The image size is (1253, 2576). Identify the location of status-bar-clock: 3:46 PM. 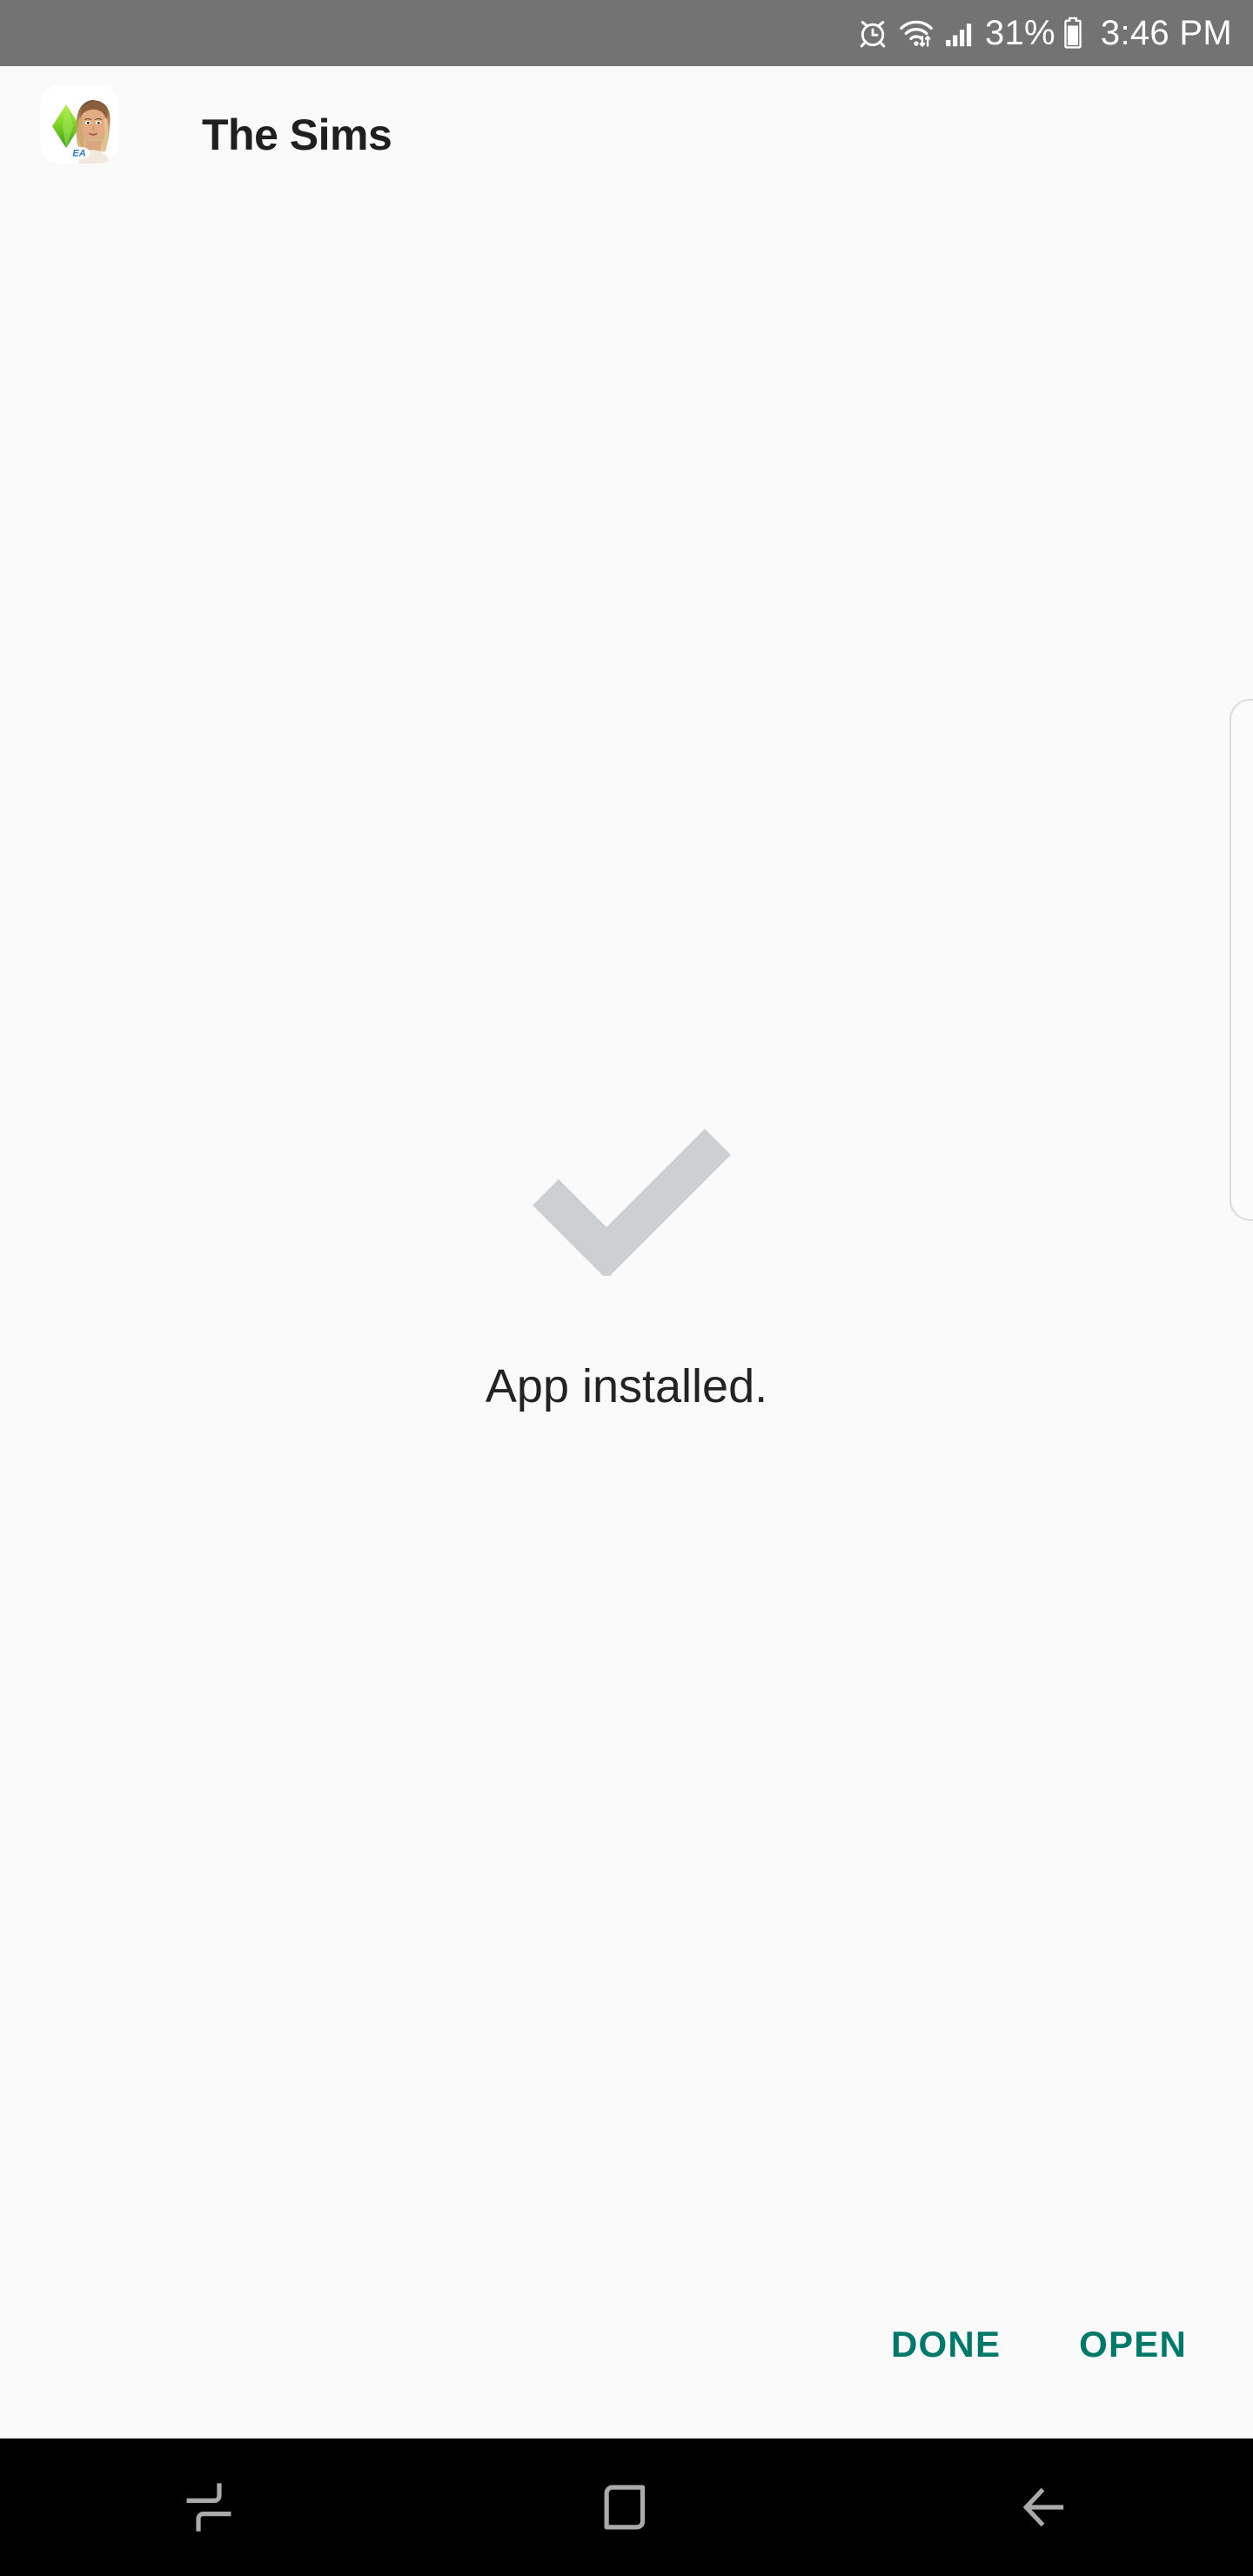
(1166, 33).